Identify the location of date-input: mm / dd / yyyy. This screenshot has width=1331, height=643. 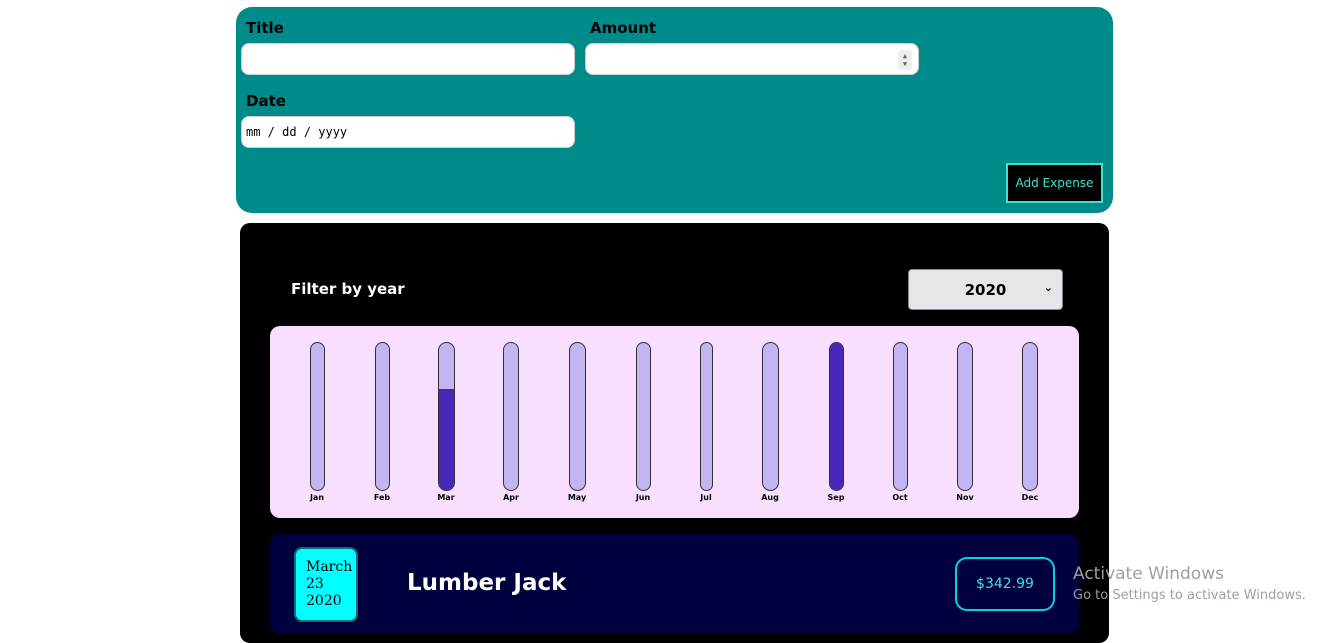
(408, 132).